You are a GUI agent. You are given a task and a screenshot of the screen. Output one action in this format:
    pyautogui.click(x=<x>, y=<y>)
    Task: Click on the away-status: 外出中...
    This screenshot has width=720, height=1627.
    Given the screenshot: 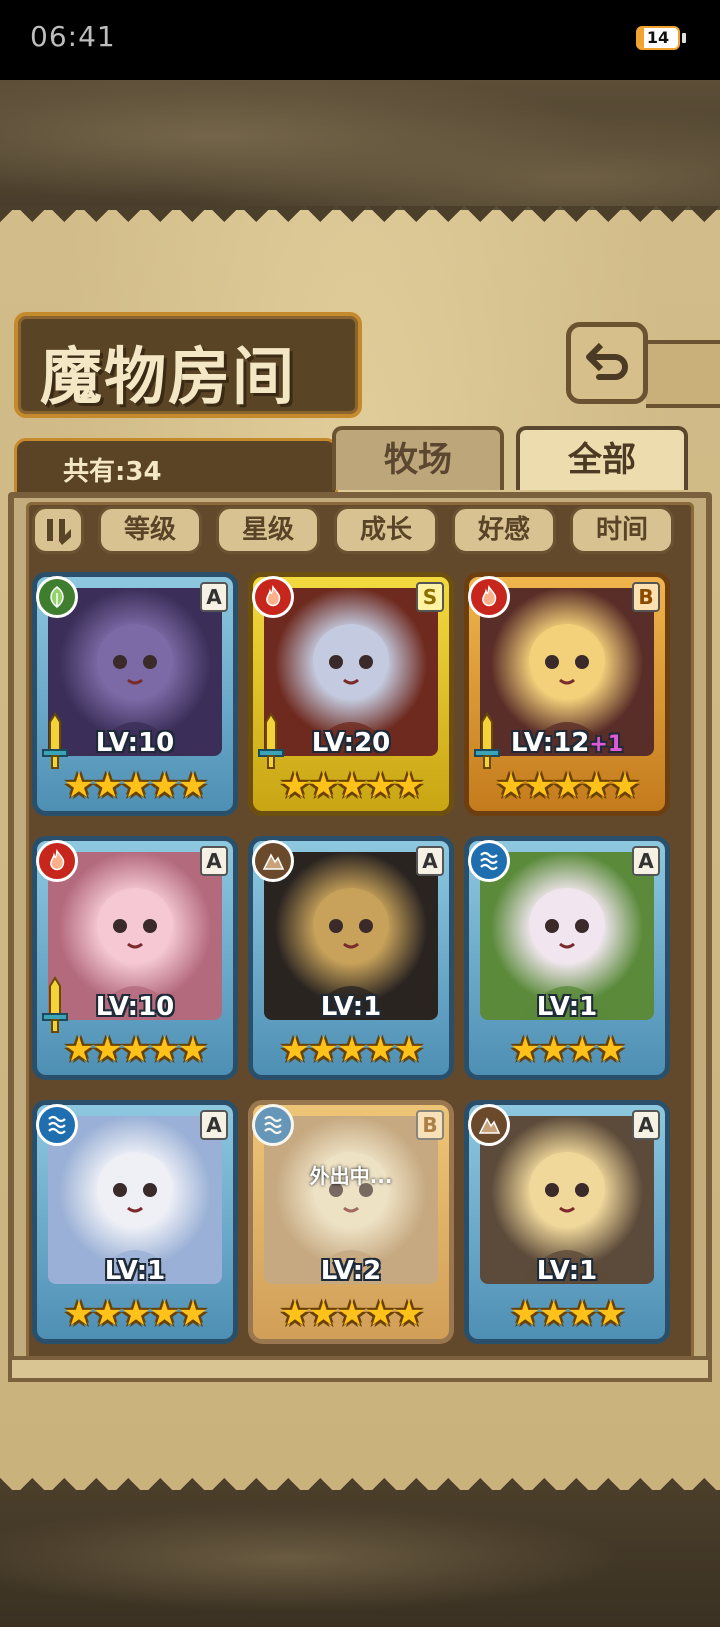 What is the action you would take?
    pyautogui.click(x=351, y=1176)
    